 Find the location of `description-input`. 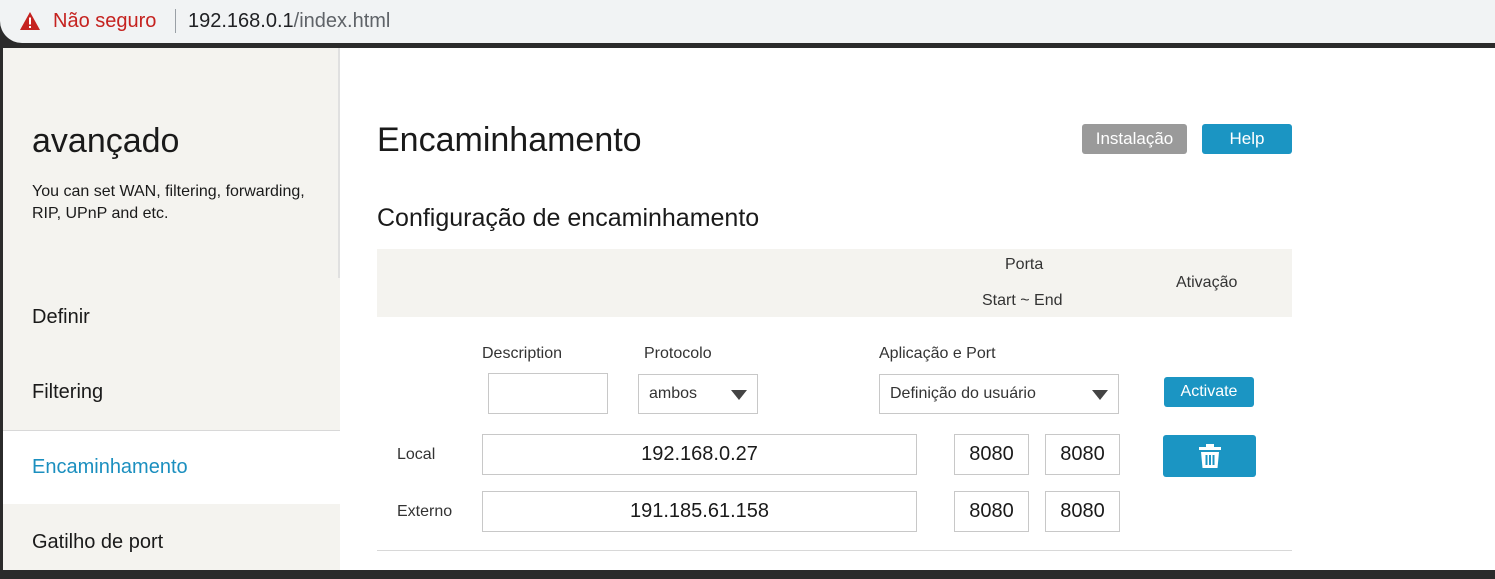

description-input is located at coordinates (548, 393).